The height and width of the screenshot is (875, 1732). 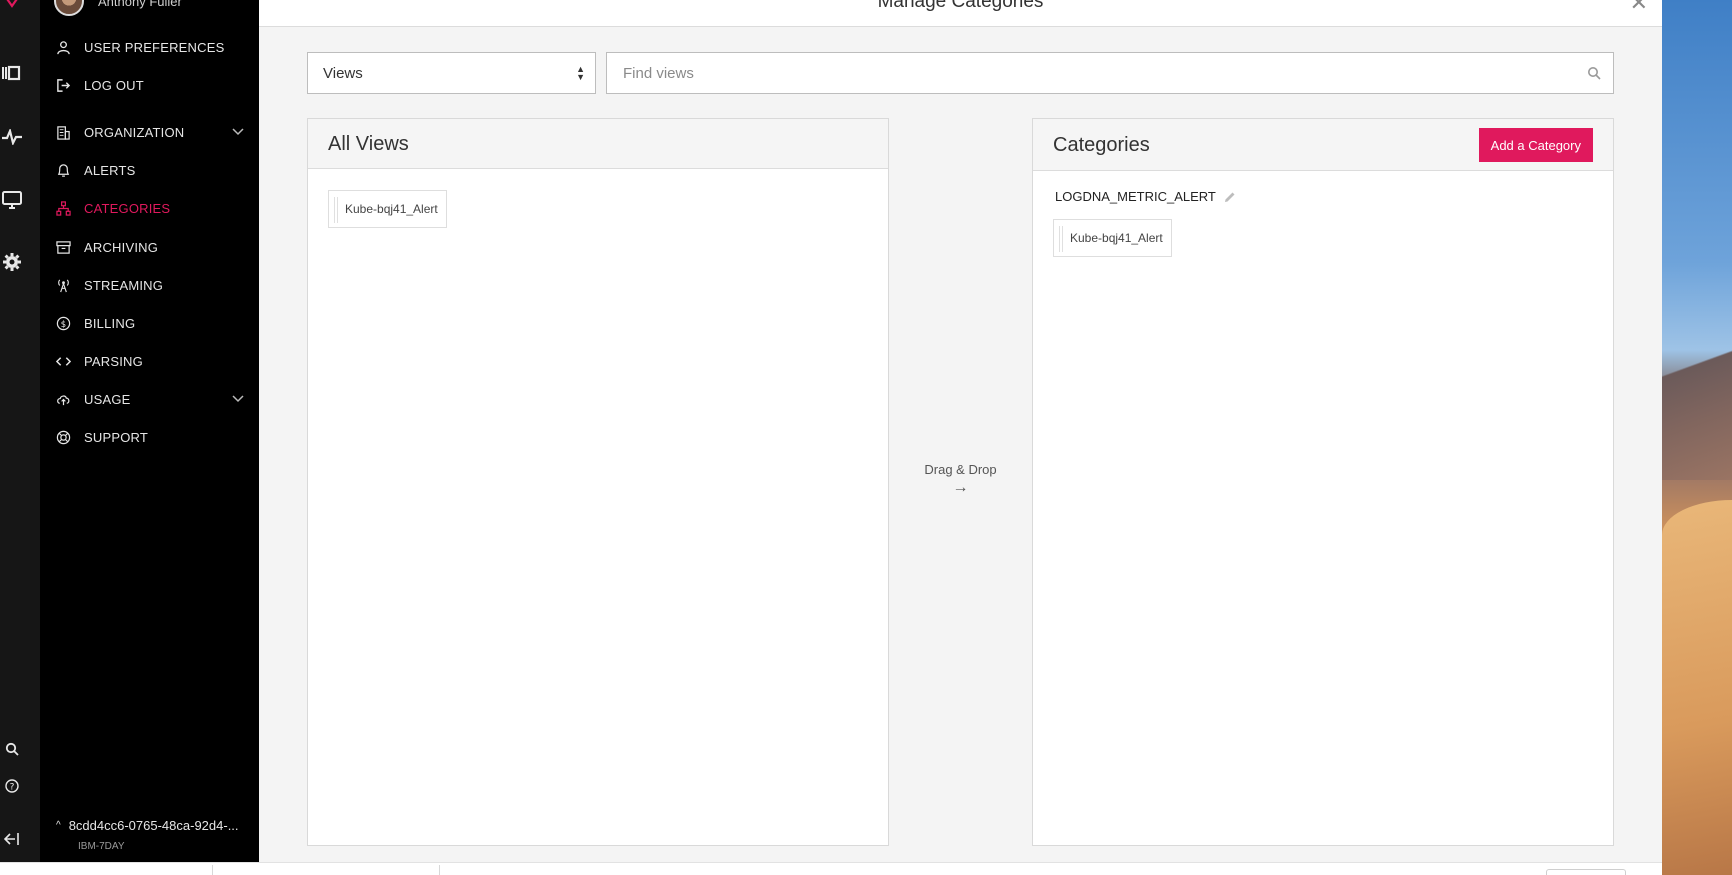 I want to click on menu-alerts: ALERTS, so click(x=149, y=170).